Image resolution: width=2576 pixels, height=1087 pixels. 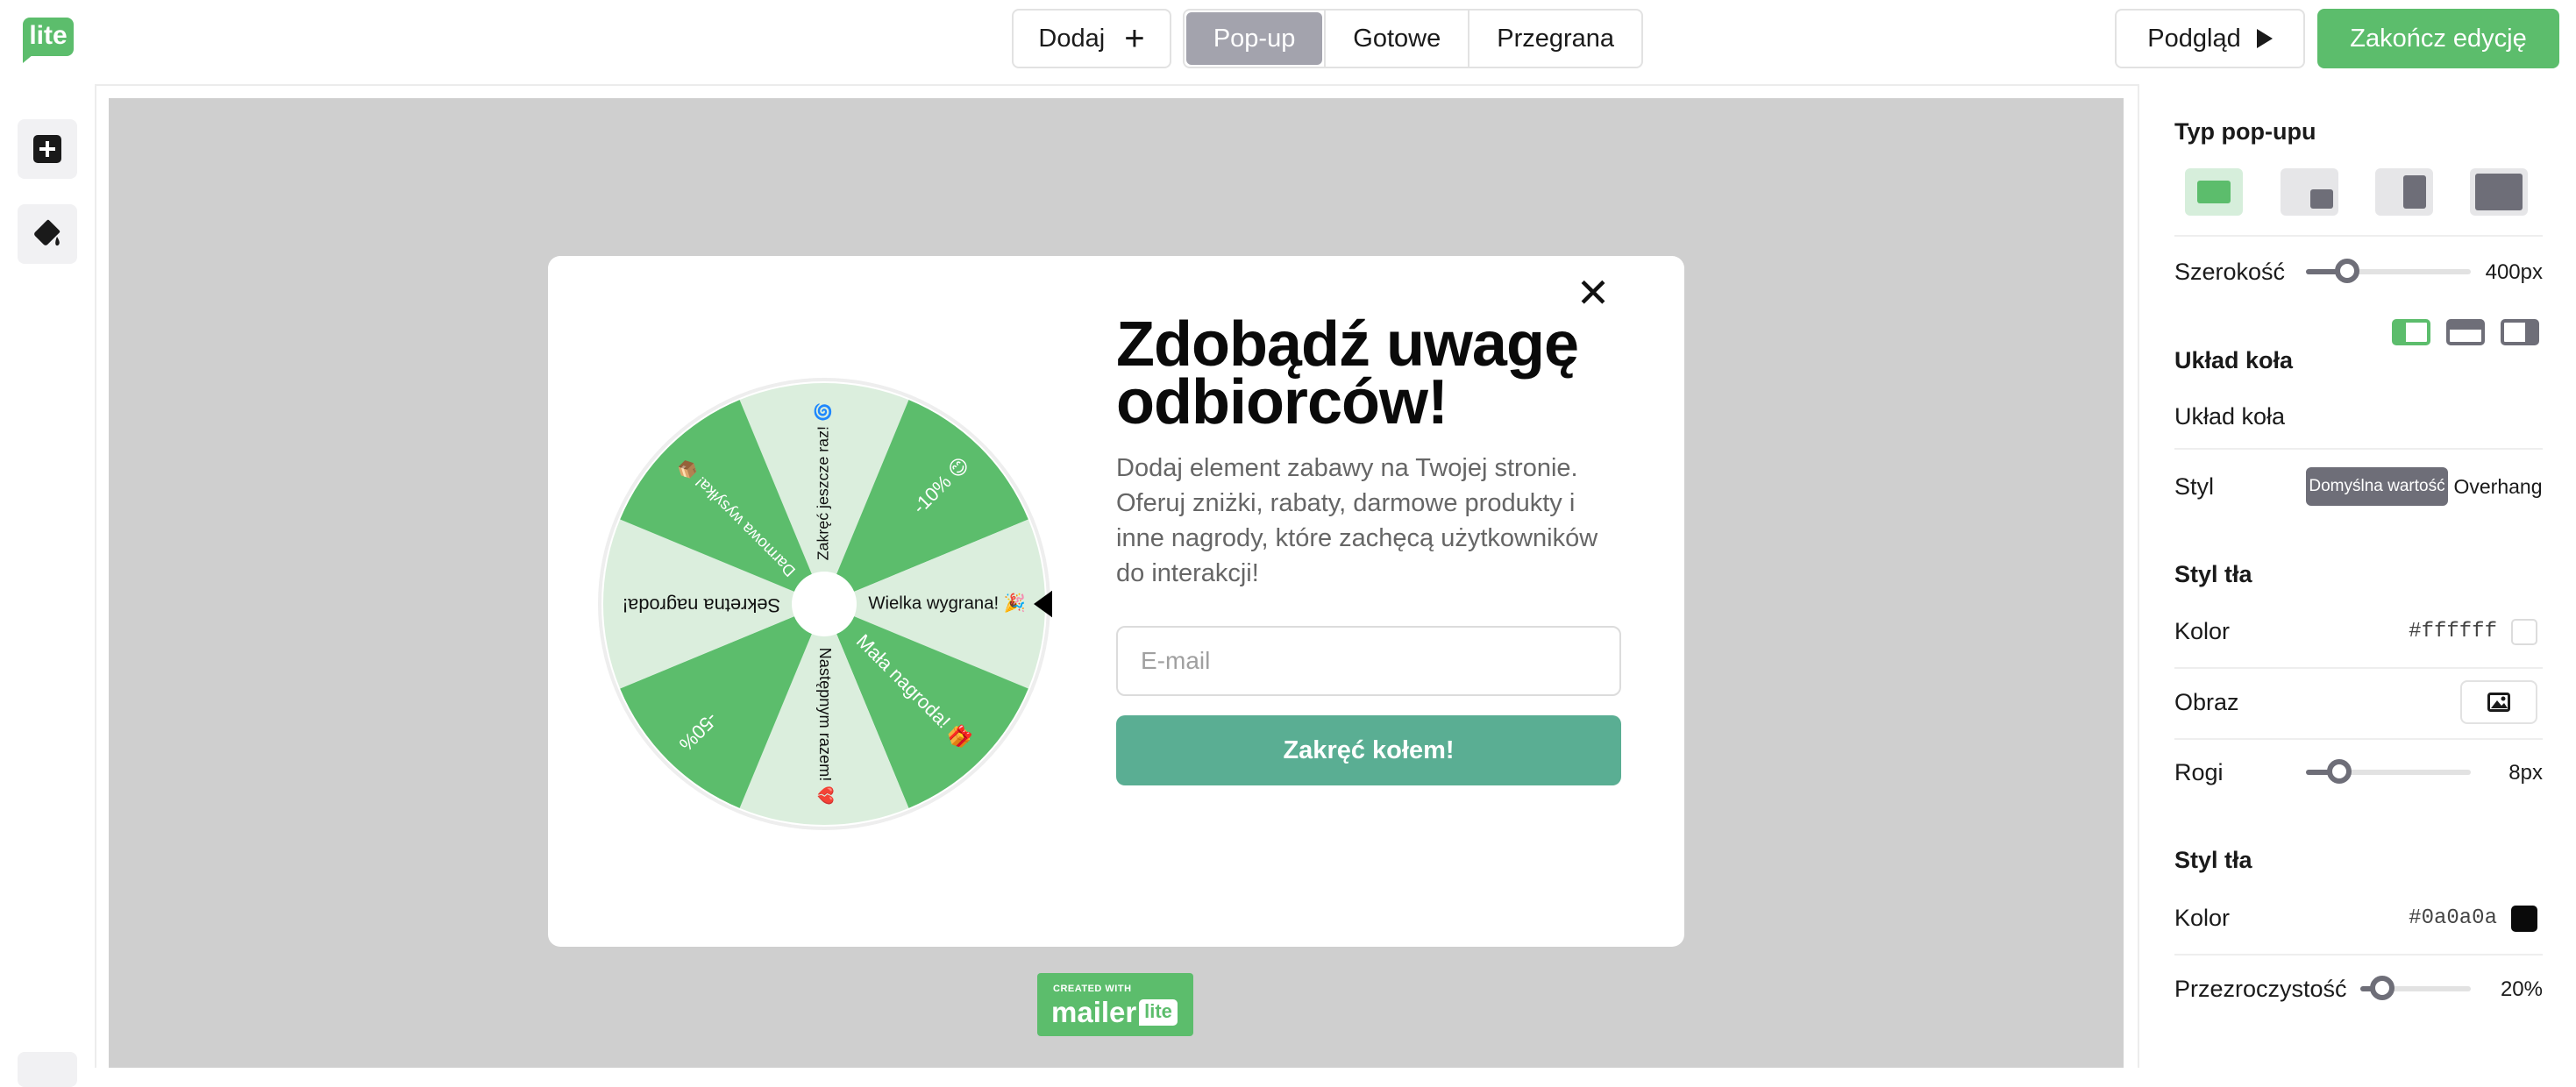 I want to click on tab-popup: Pop-up, so click(x=1254, y=38).